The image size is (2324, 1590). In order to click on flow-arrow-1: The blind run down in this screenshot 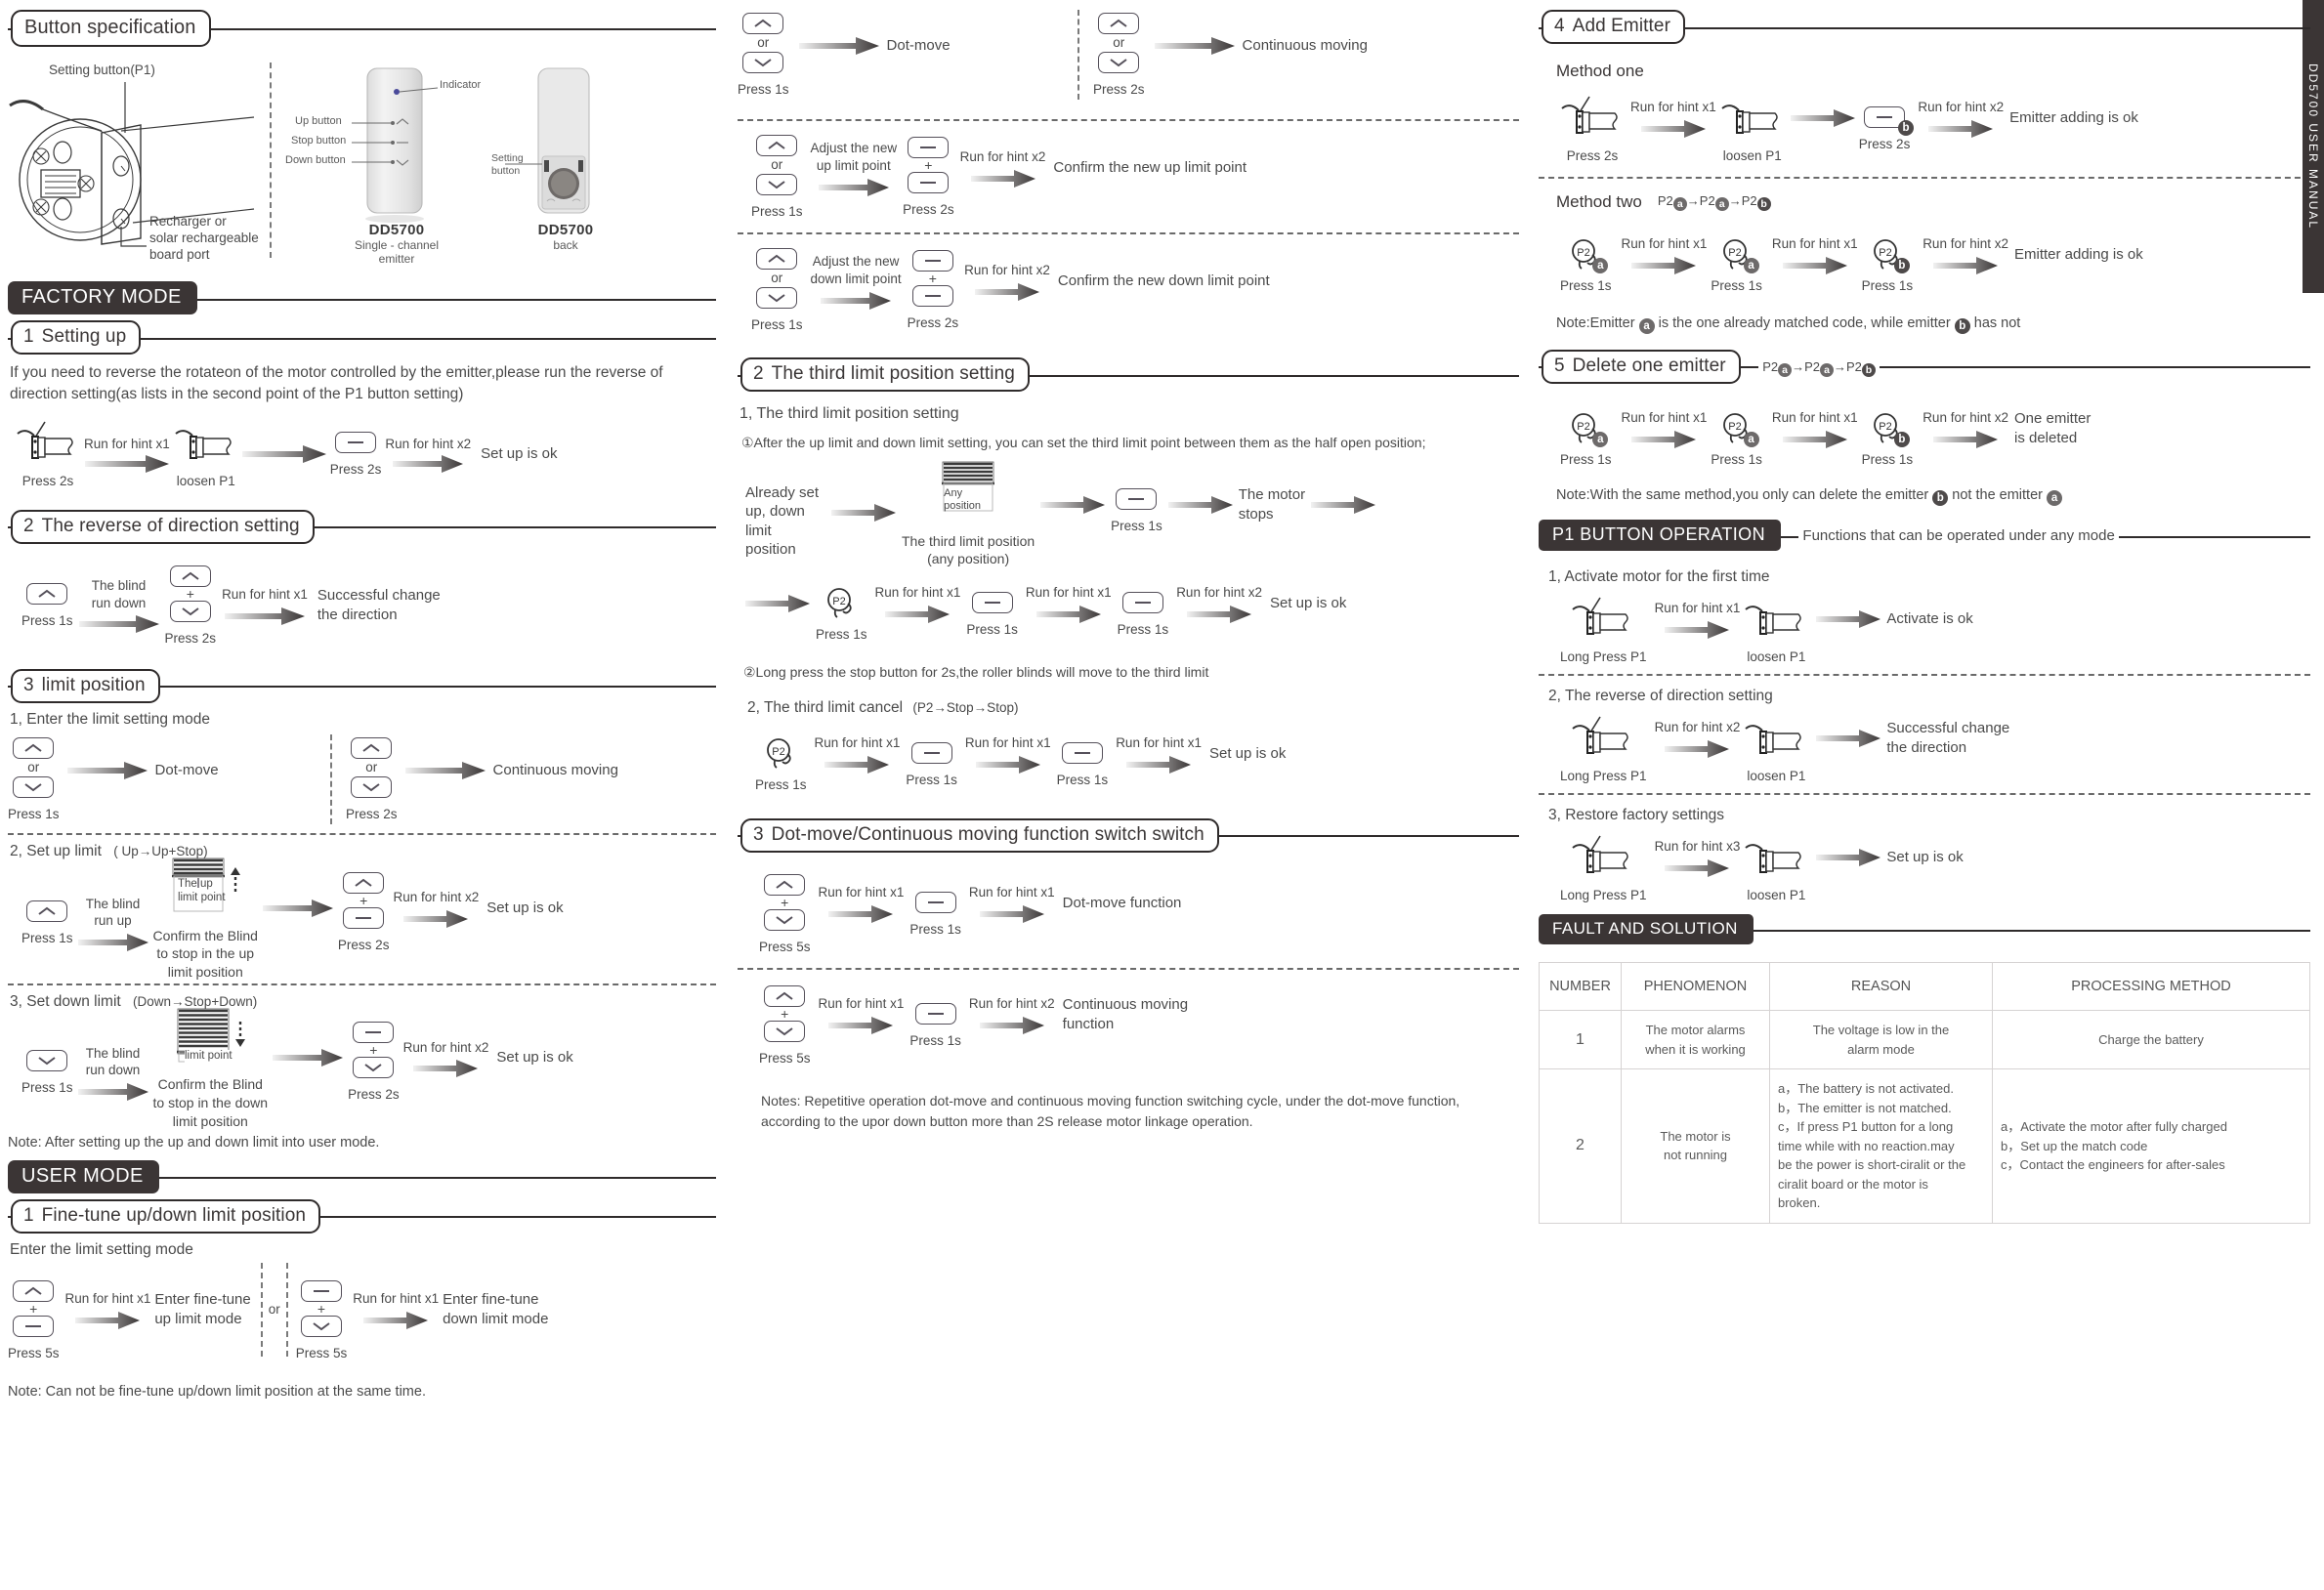, I will do `click(118, 605)`.